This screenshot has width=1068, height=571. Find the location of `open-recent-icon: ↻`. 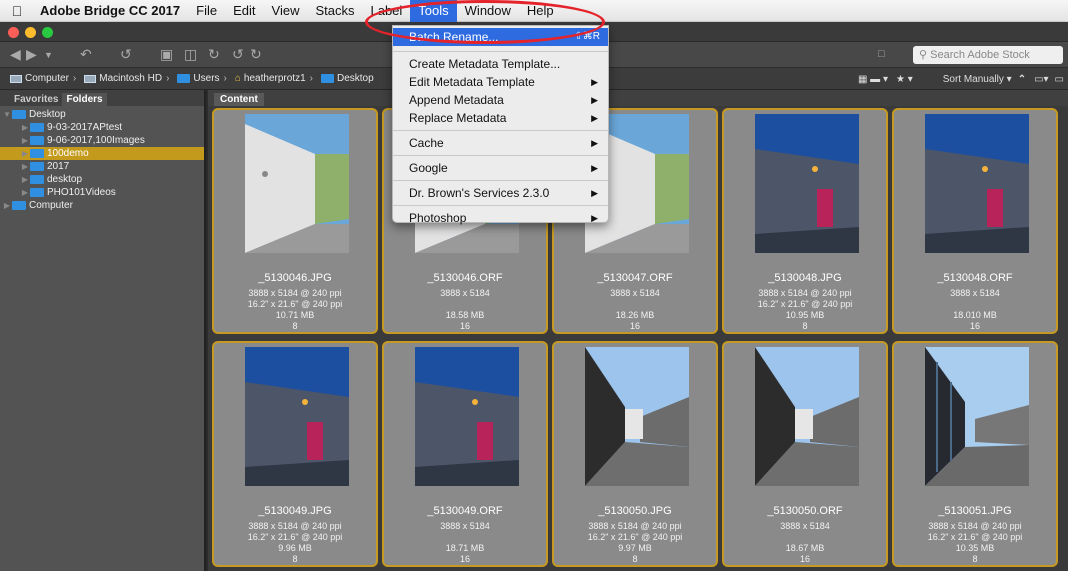

open-recent-icon: ↻ is located at coordinates (214, 54).